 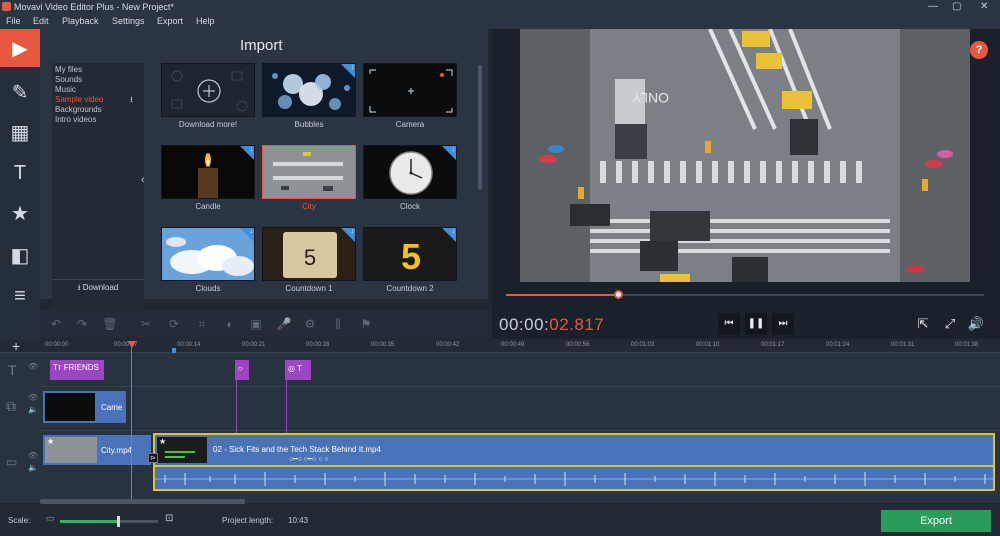 I want to click on category-backgrounds: Backgrounds, so click(x=78, y=109).